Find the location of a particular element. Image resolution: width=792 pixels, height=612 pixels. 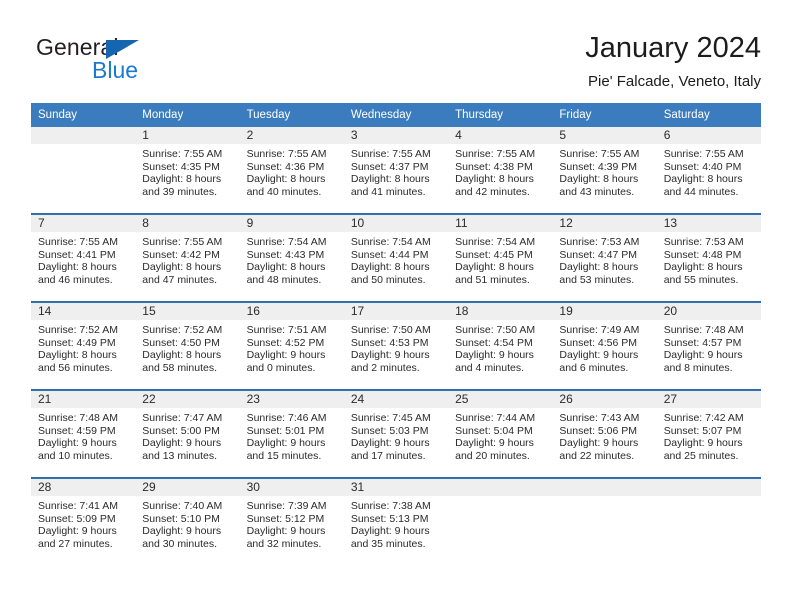

sunset-text: Sunset: 5:09 PM is located at coordinates (77, 518).